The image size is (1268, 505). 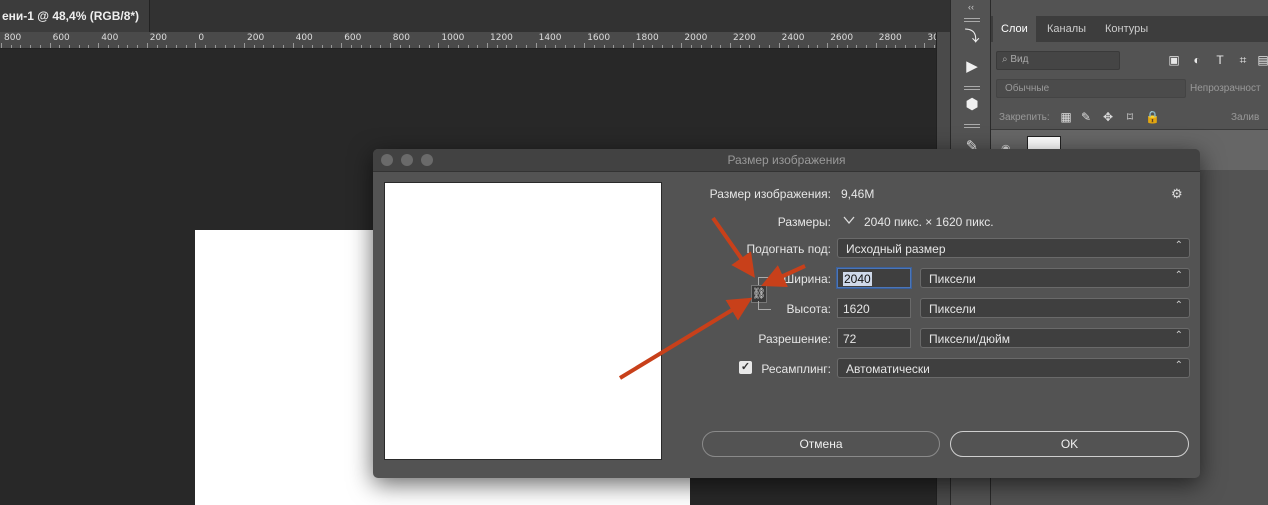 What do you see at coordinates (75, 16) in the screenshot?
I see `document-tab: ени-1 @ 48,4% (RGB/8*)` at bounding box center [75, 16].